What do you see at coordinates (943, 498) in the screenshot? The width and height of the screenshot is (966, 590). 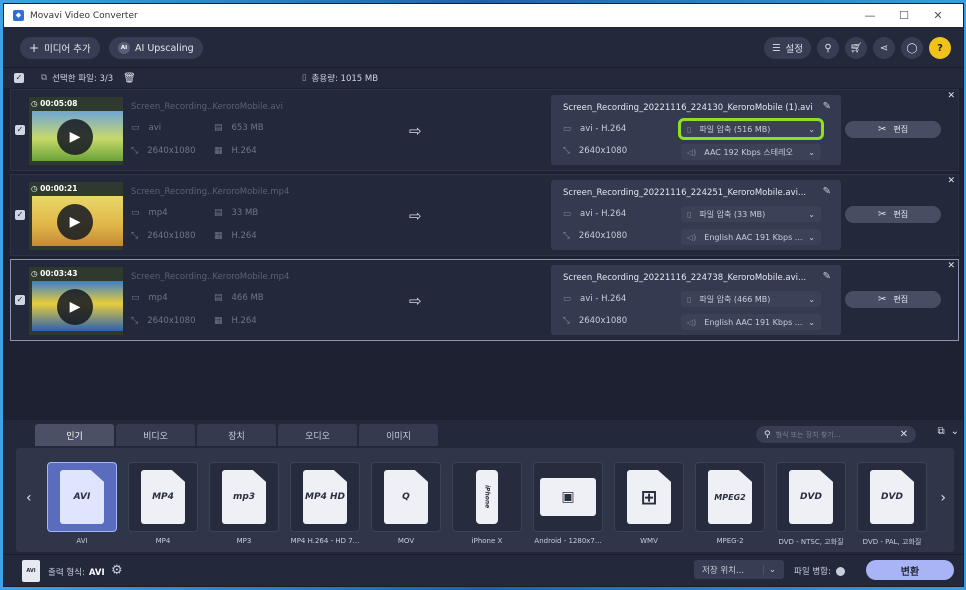 I see `chevron-right-icon: ›` at bounding box center [943, 498].